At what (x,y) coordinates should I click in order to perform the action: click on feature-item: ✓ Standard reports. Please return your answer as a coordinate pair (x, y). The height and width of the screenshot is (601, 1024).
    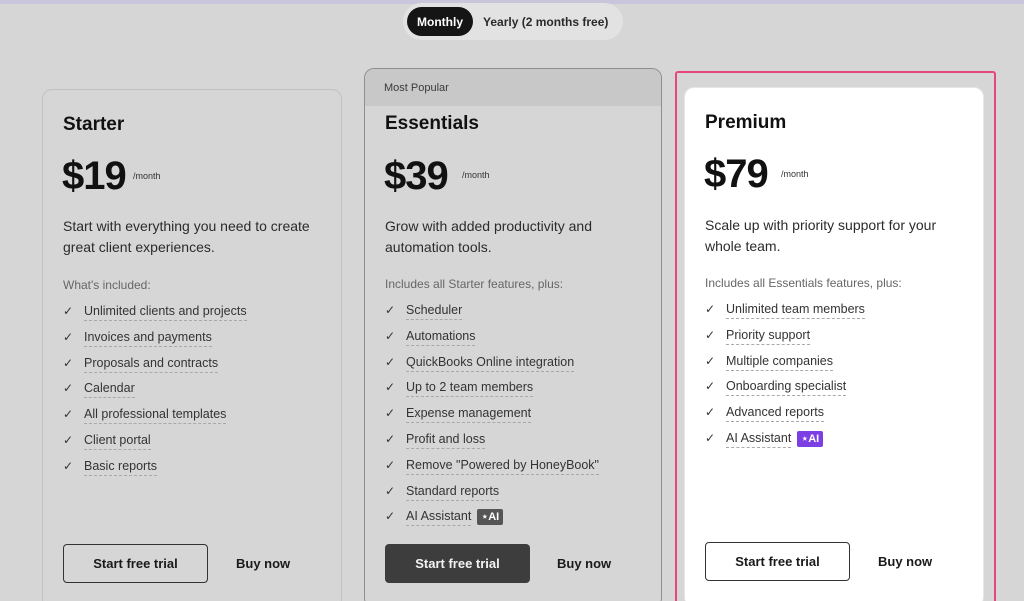
    Looking at the image, I should click on (492, 497).